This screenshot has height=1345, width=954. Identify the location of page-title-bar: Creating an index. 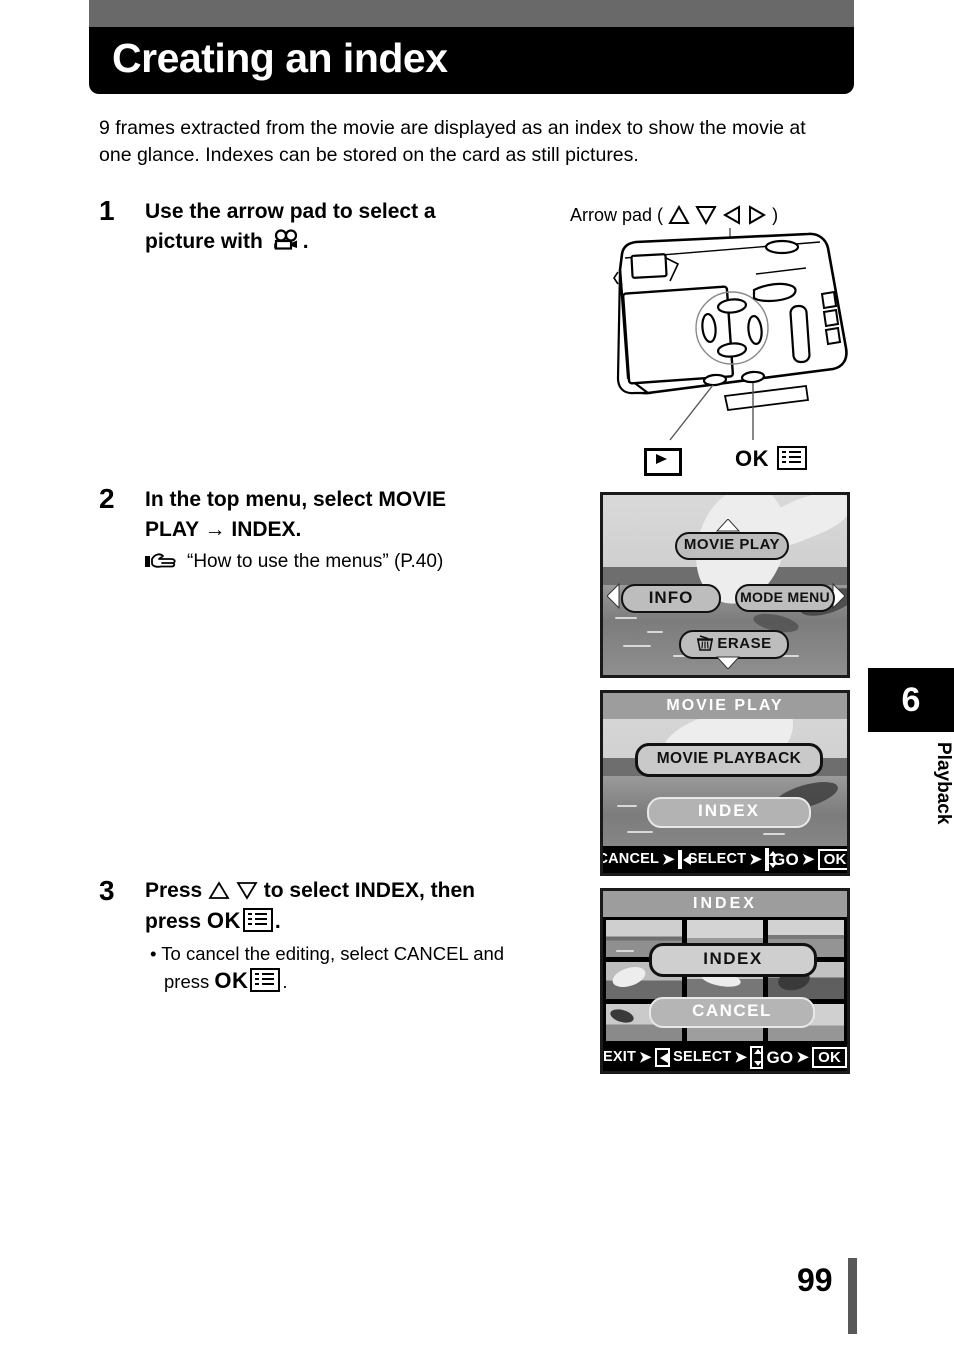
(471, 60).